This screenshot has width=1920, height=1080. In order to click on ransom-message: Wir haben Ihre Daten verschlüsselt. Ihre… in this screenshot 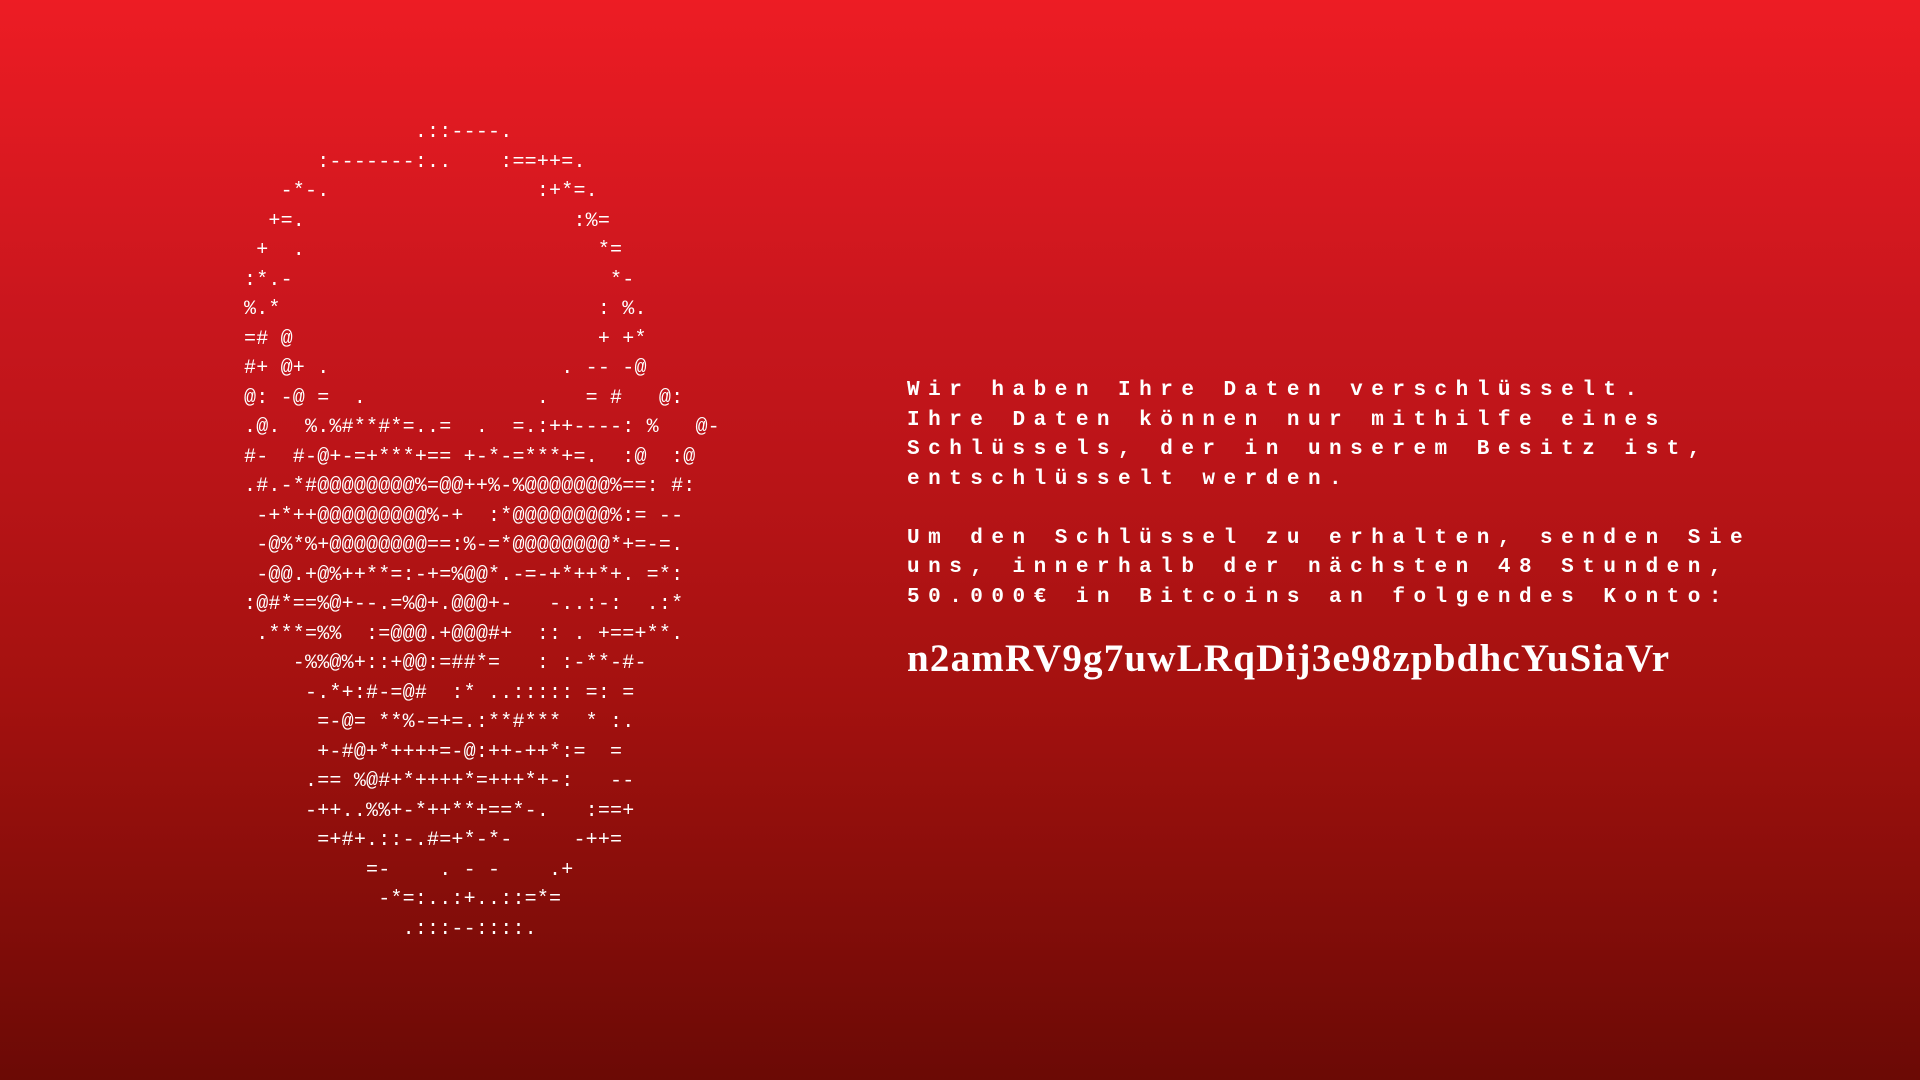, I will do `click(1407, 494)`.